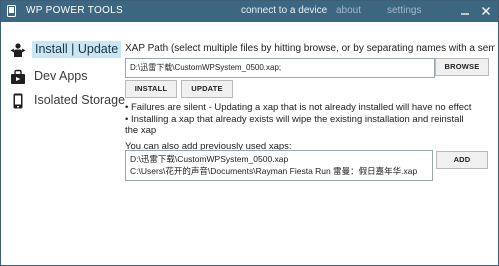  I want to click on sidebar-item-isolated-storage: Isolated Storage, so click(63, 101).